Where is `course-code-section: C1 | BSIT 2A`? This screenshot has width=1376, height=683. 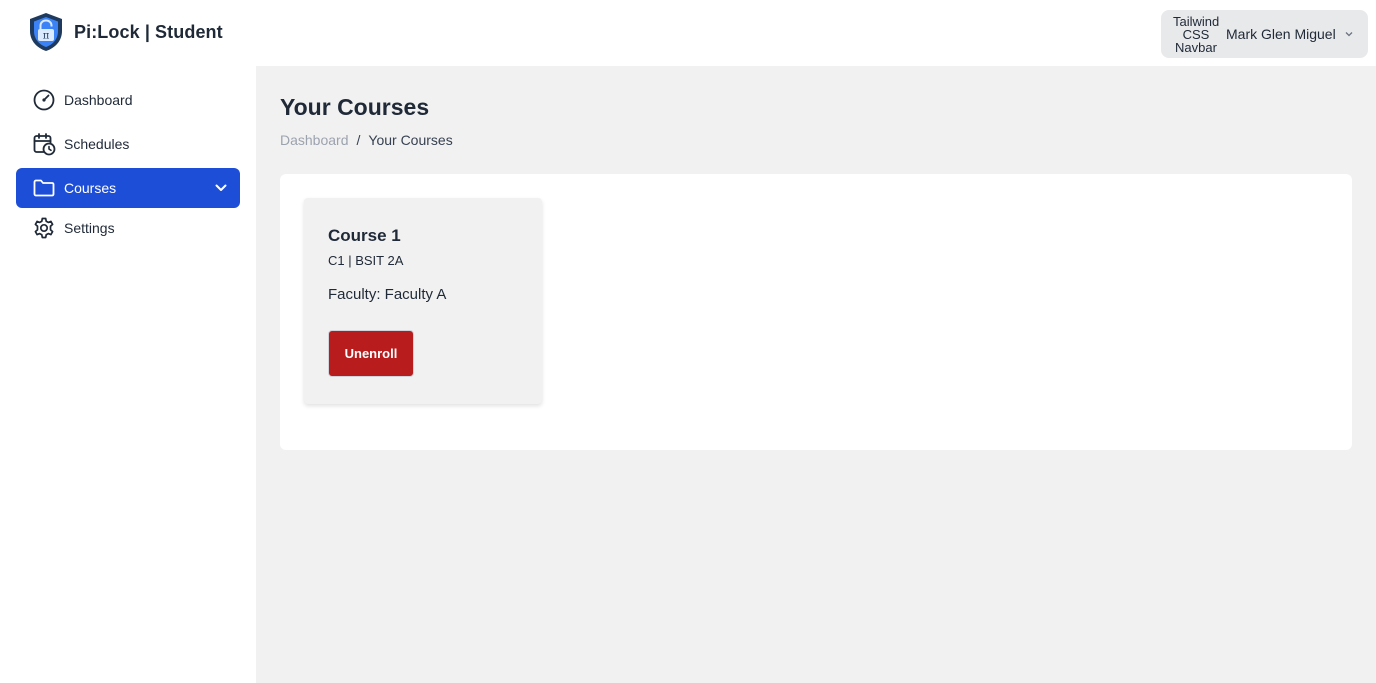
course-code-section: C1 | BSIT 2A is located at coordinates (366, 260).